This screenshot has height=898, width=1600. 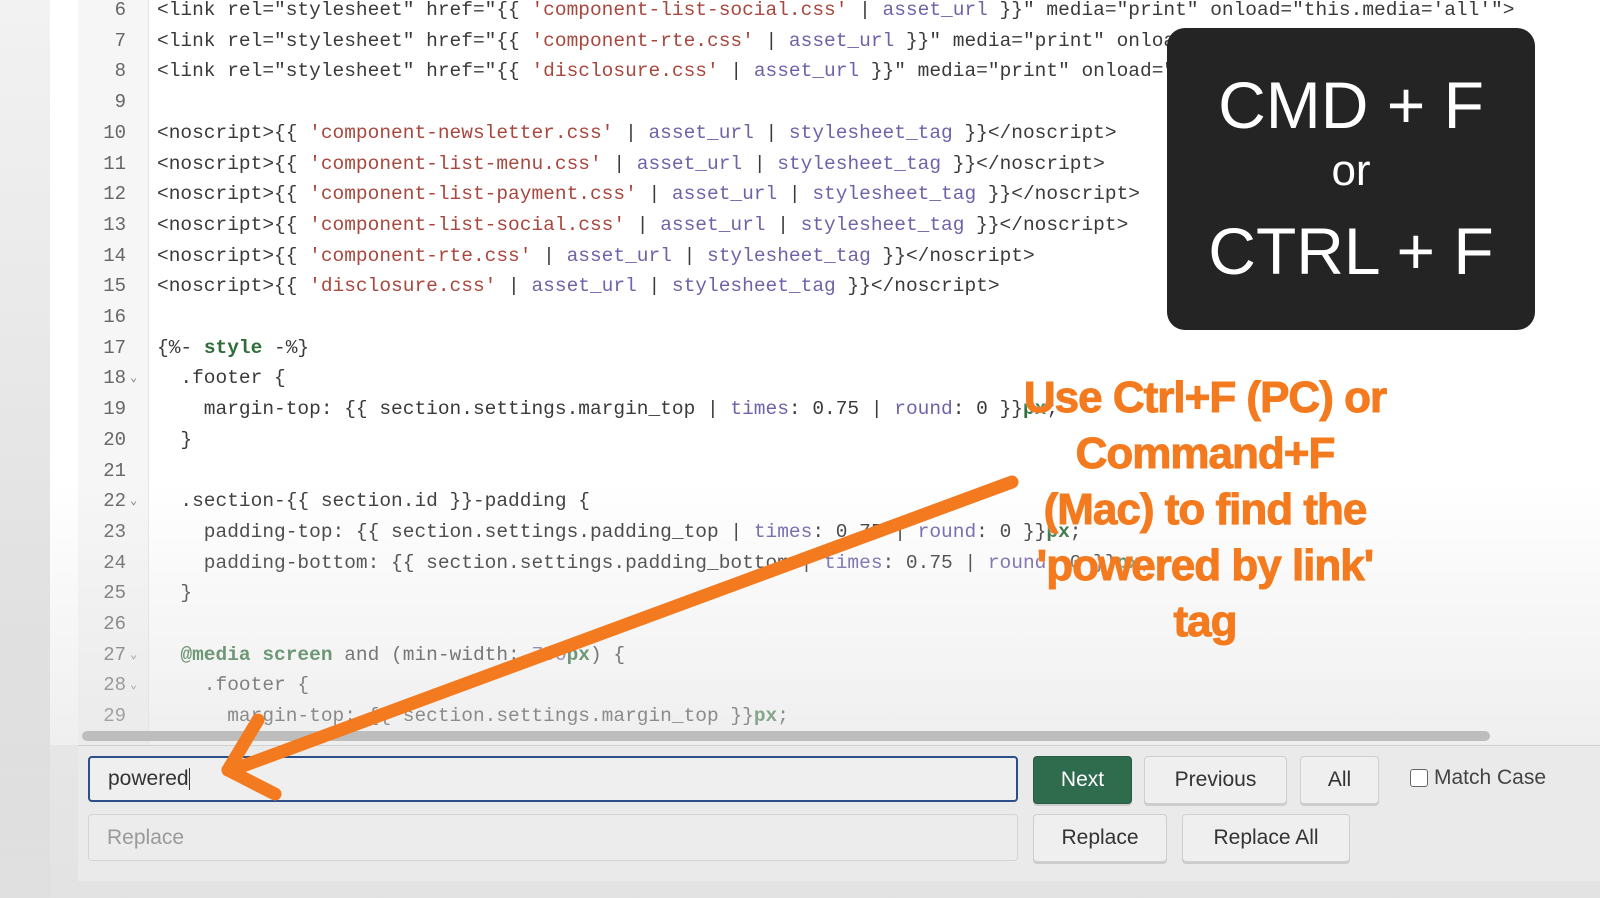 What do you see at coordinates (148, 778) in the screenshot?
I see `find-input-value: powered` at bounding box center [148, 778].